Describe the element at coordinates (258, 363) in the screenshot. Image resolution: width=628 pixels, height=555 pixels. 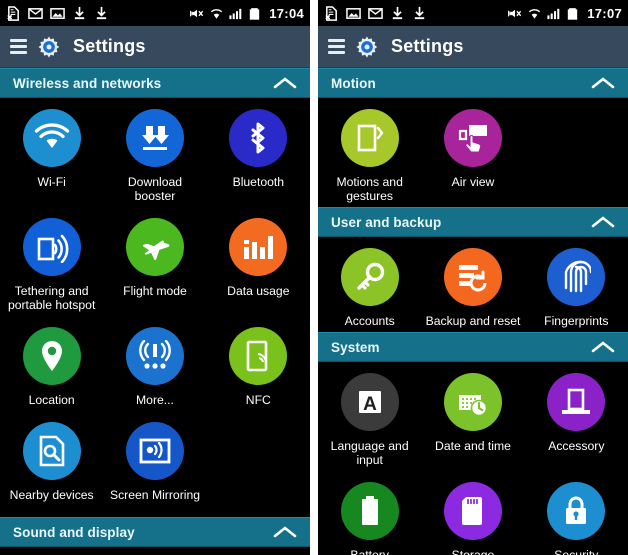
I see `grid-item-nfc: NFC` at that location.